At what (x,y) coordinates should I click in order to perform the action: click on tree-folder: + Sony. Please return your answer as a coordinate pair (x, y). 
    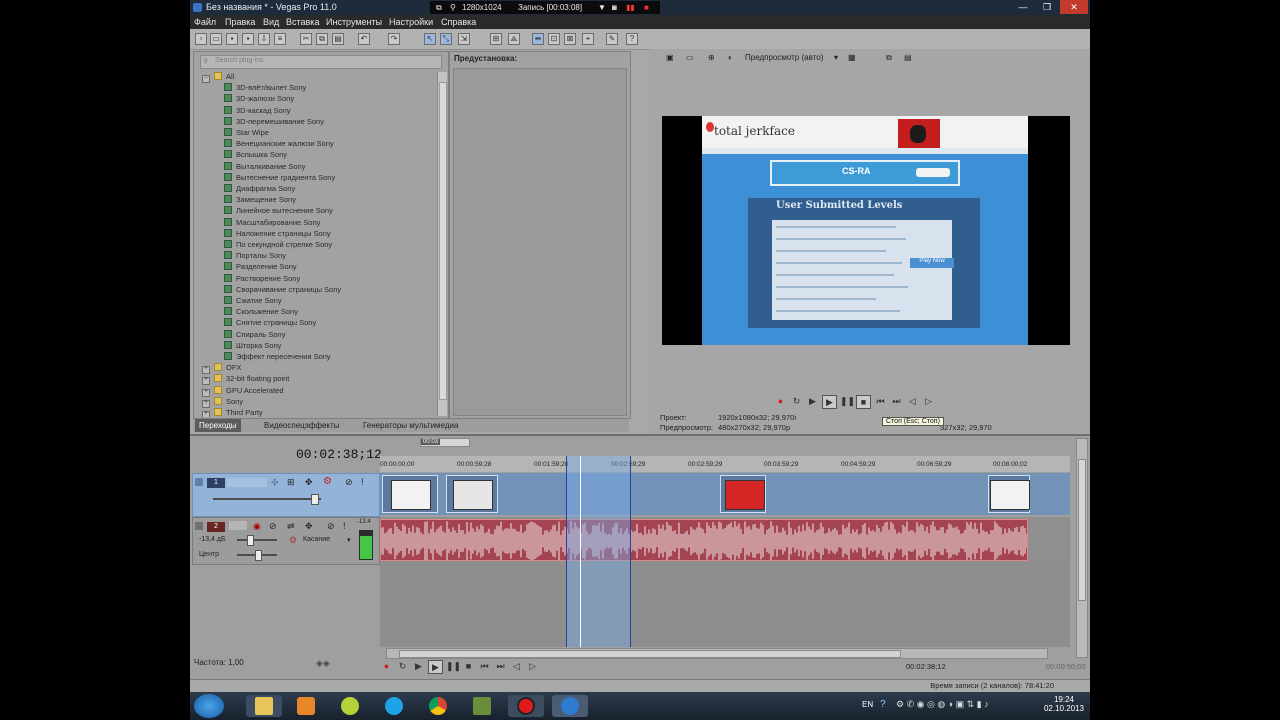
    Looking at the image, I should click on (222, 402).